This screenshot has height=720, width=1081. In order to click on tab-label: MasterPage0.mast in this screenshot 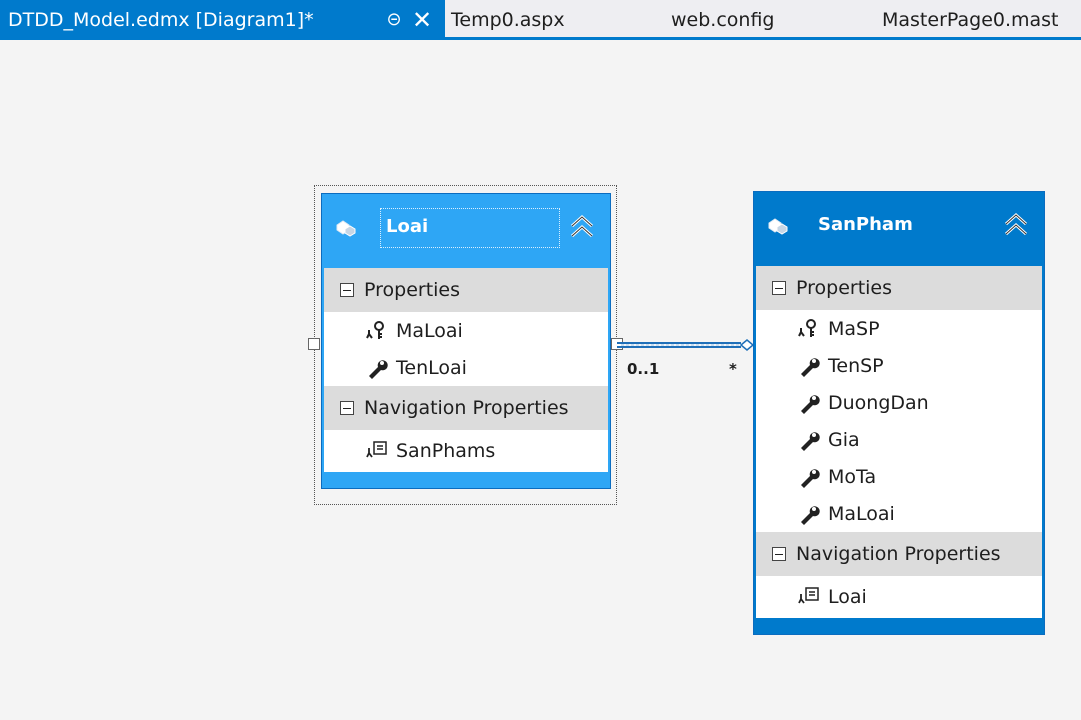, I will do `click(970, 19)`.